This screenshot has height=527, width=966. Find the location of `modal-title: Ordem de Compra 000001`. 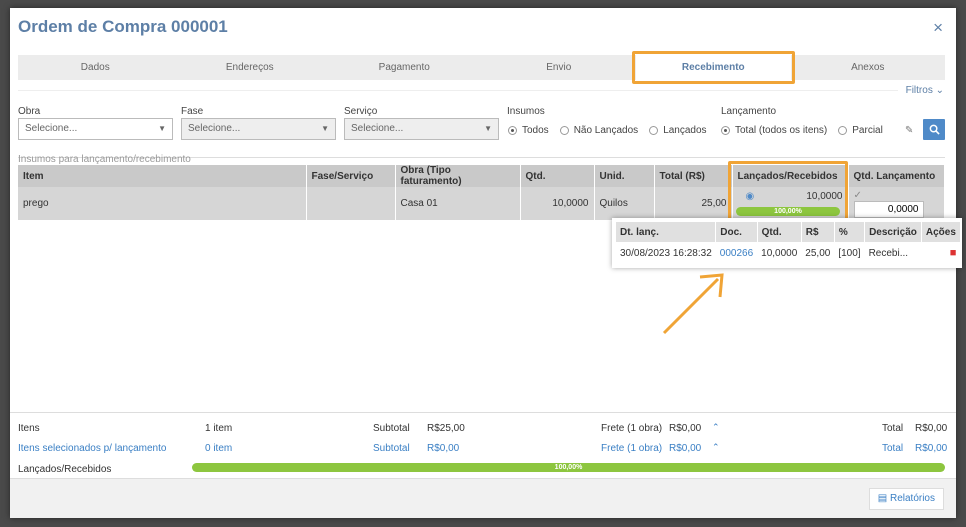

modal-title: Ordem de Compra 000001 is located at coordinates (123, 26).